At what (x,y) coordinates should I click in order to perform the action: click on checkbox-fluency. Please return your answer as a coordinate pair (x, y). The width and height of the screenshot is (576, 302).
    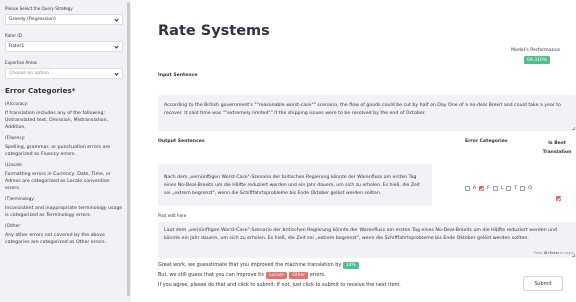
    Looking at the image, I should click on (482, 188).